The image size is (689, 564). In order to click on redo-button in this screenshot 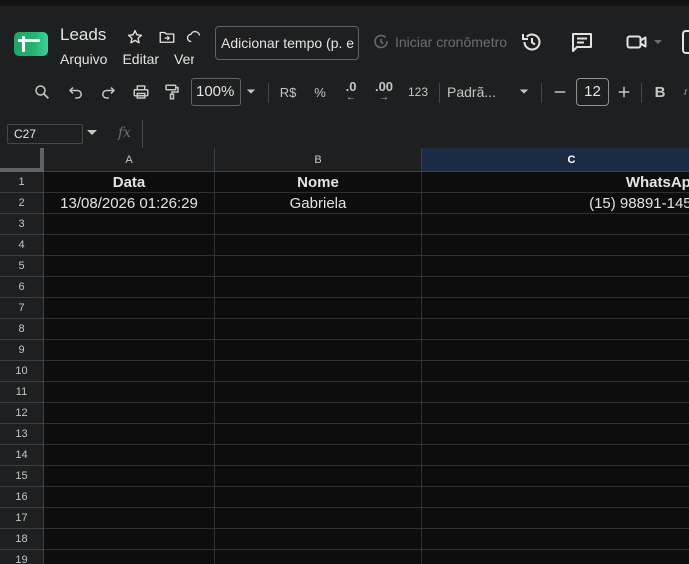, I will do `click(108, 92)`.